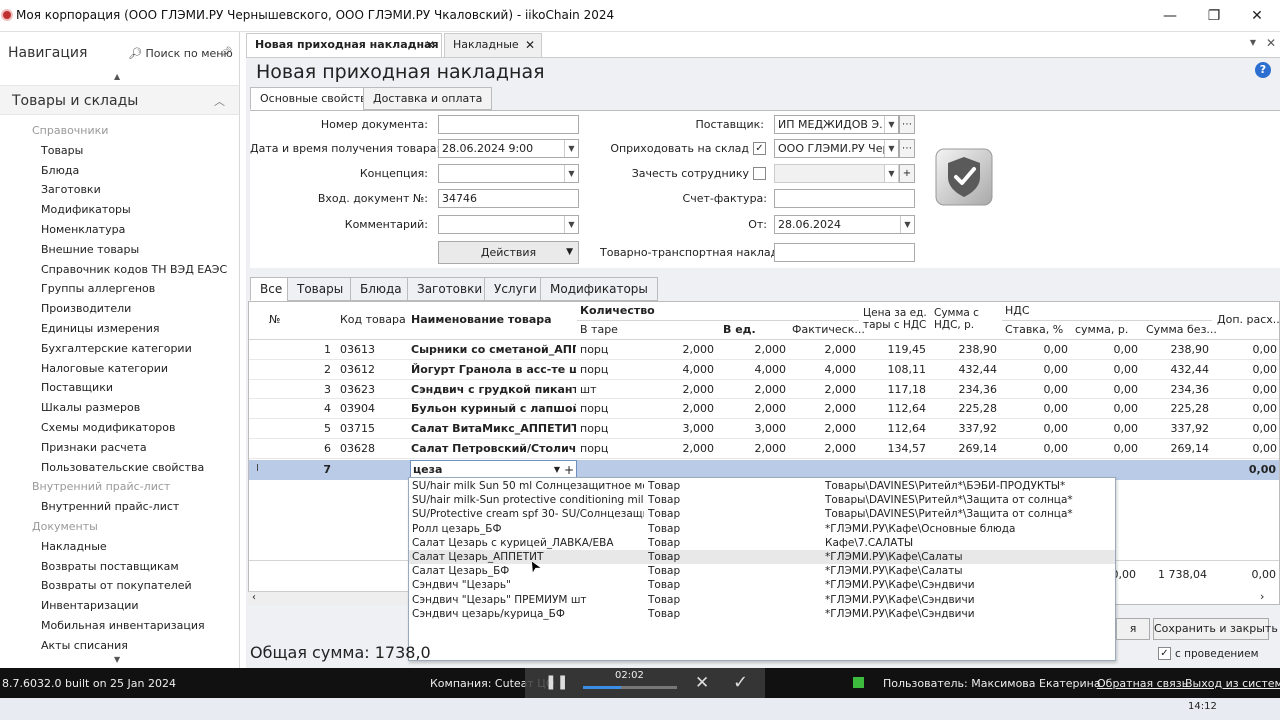  Describe the element at coordinates (508, 148) in the screenshot. I see `date-input: 28.06.2024 9:00 ▼` at that location.